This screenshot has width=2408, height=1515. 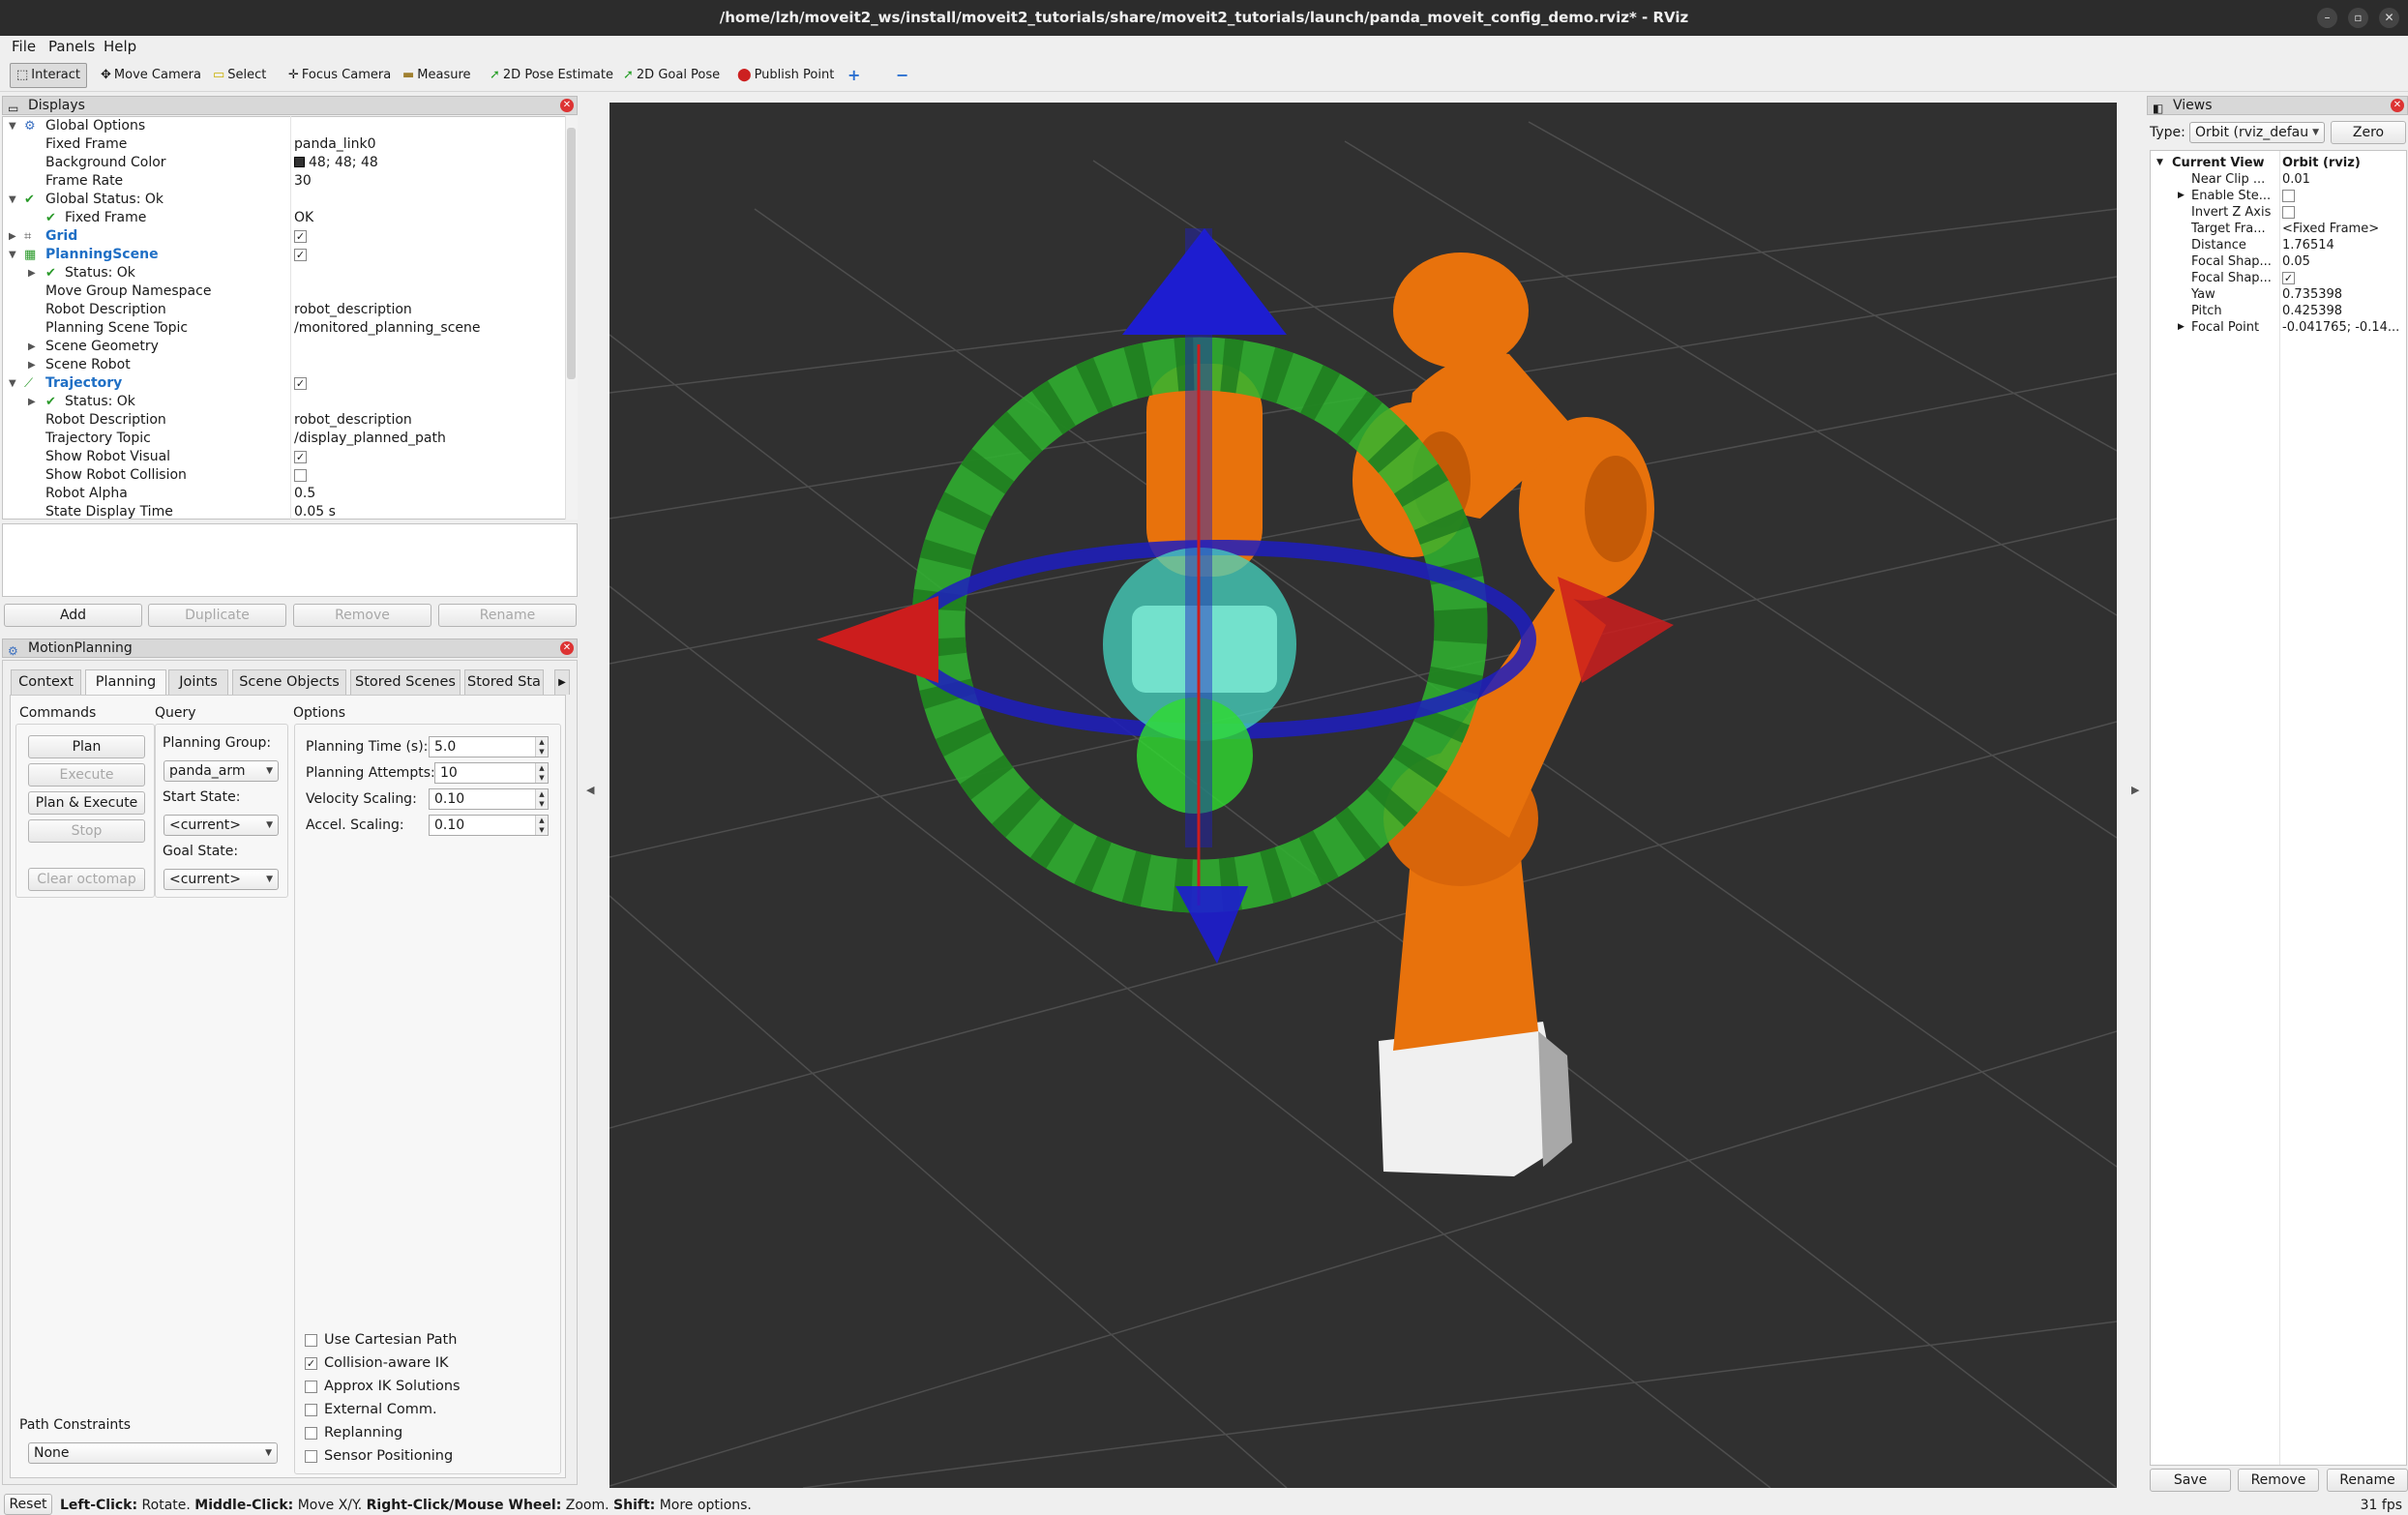 What do you see at coordinates (339, 75) in the screenshot?
I see `tool-focus-camera: ✛ Focus Camera` at bounding box center [339, 75].